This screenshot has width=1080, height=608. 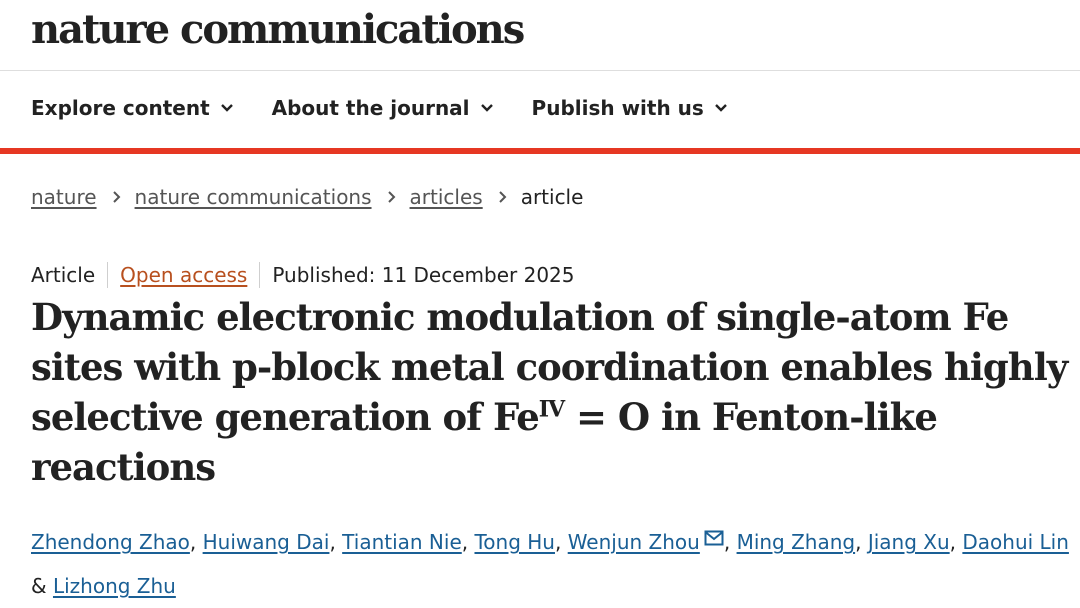 I want to click on nav-item-label: About the journal, so click(x=370, y=108).